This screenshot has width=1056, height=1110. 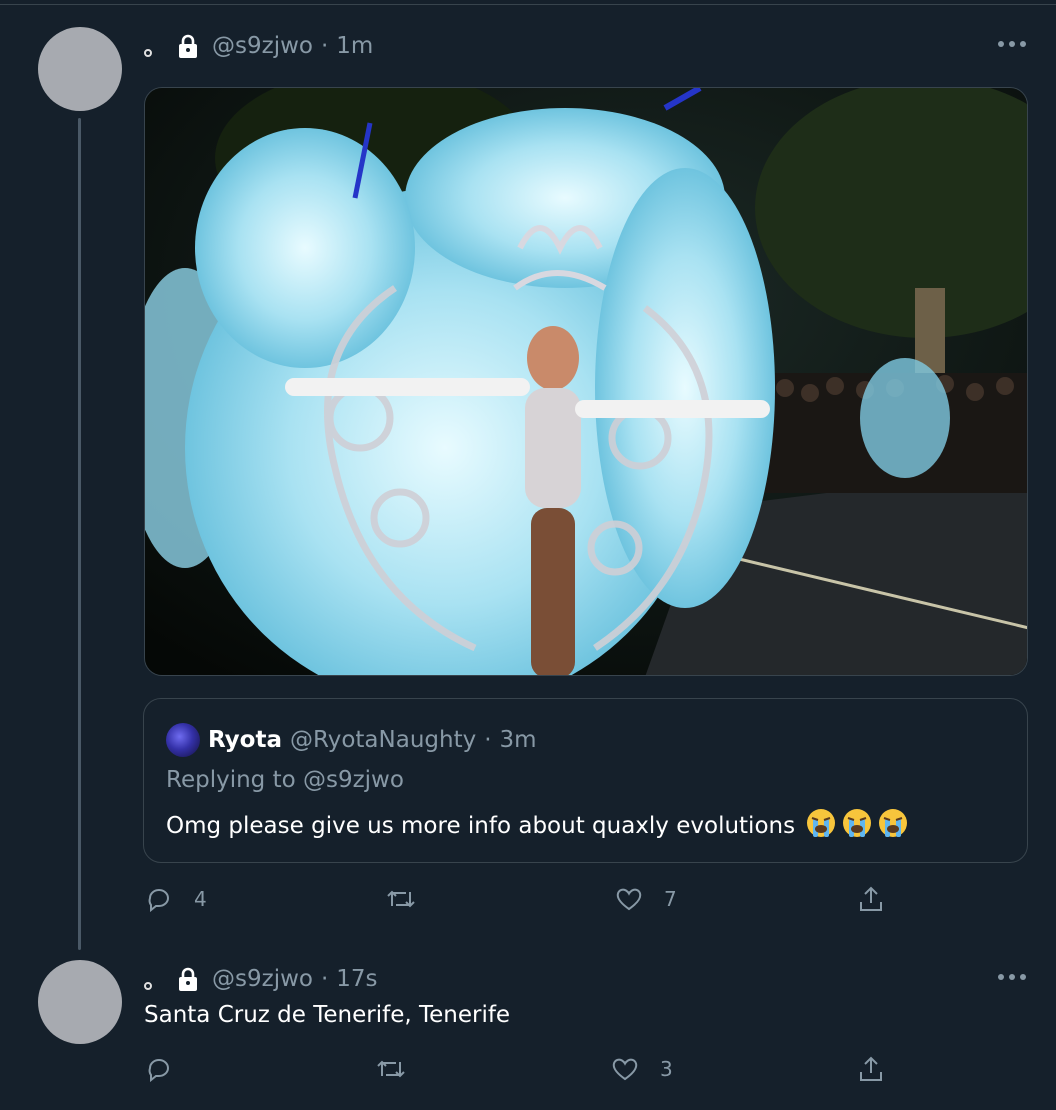 I want to click on tweet-text: Santa Cruz de Tenerife, Tenerife, so click(x=327, y=1015).